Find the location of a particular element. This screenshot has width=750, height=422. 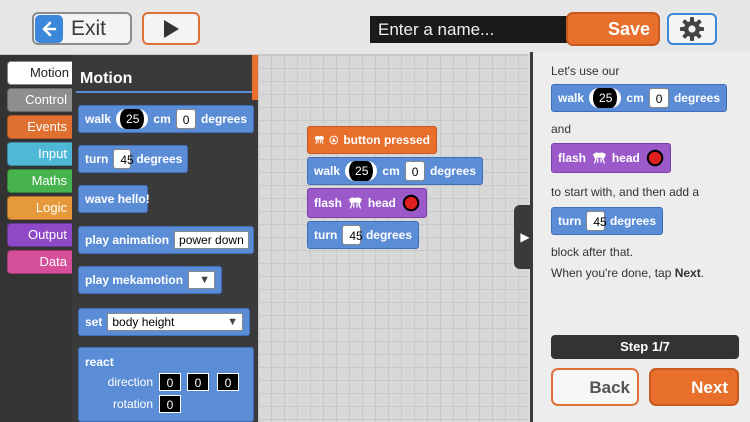

next-button: Next is located at coordinates (694, 387).